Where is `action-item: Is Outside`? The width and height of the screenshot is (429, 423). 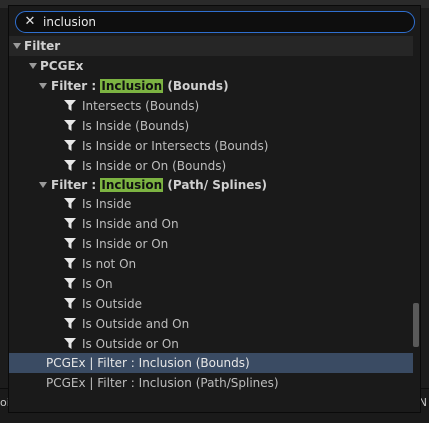 action-item: Is Outside is located at coordinates (211, 304).